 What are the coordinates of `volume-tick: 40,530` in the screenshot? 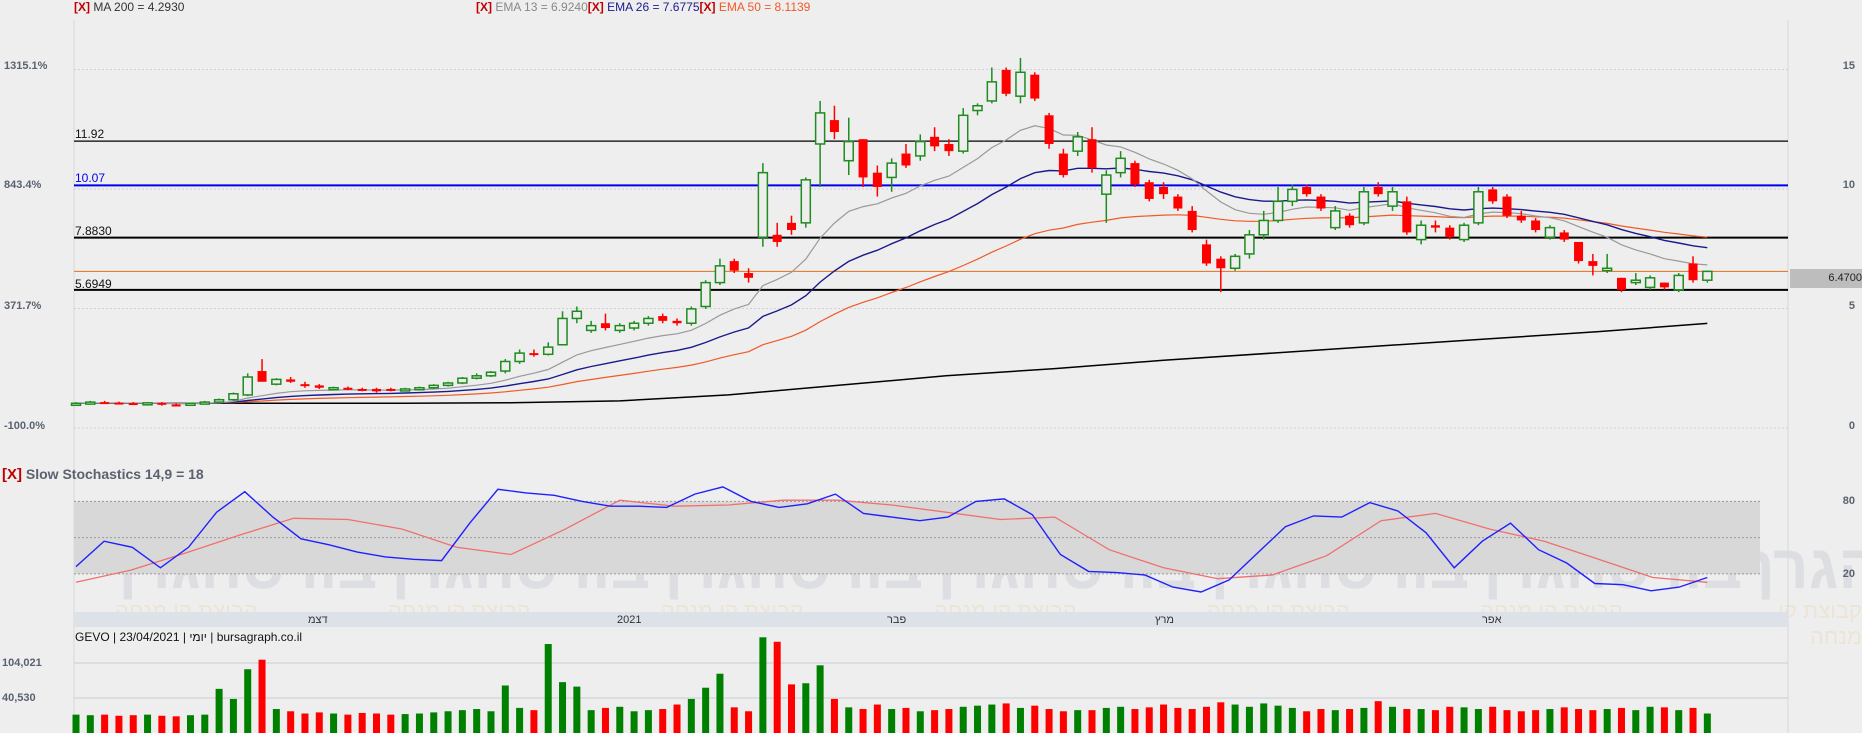 It's located at (19, 698).